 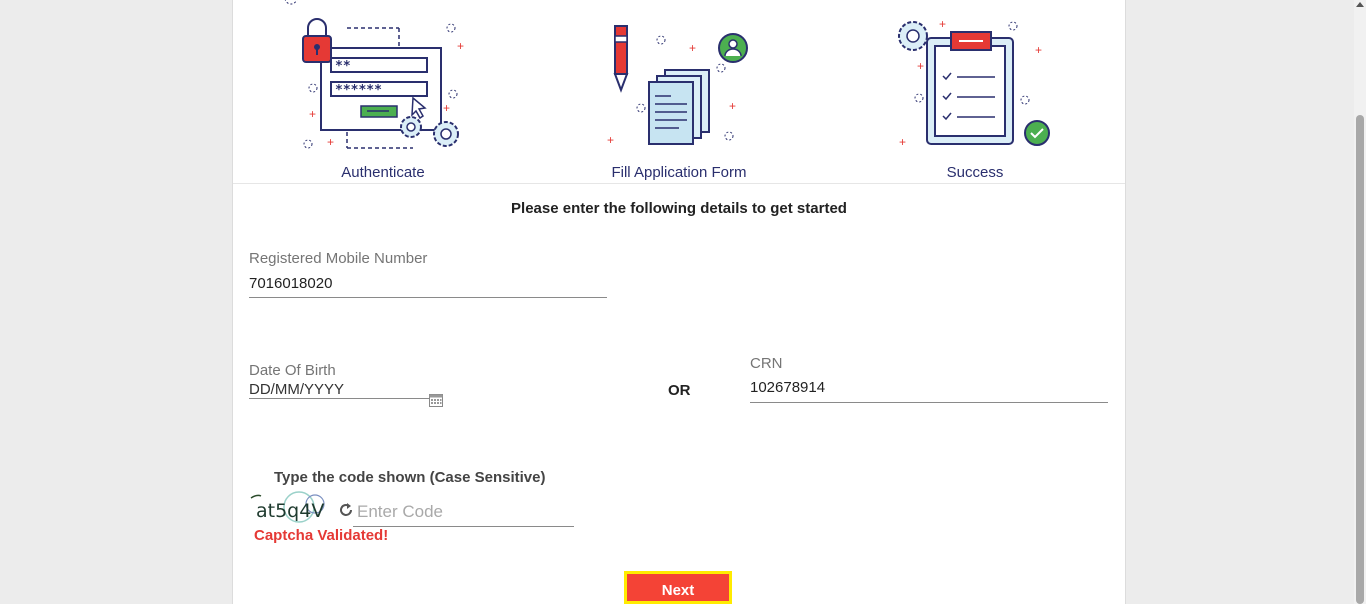 What do you see at coordinates (339, 398) in the screenshot?
I see `dob-underline` at bounding box center [339, 398].